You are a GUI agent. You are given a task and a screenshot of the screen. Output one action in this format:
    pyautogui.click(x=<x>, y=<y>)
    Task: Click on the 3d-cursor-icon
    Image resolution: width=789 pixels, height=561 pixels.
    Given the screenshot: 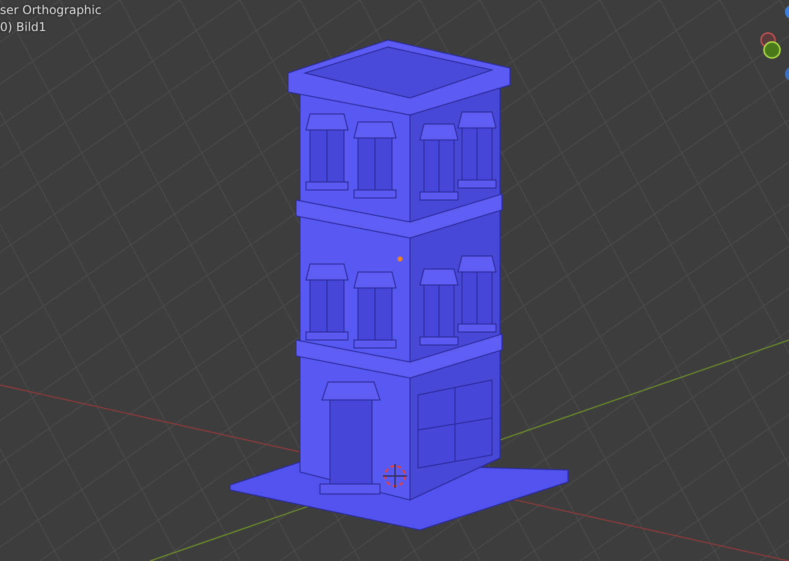 What is the action you would take?
    pyautogui.click(x=395, y=476)
    